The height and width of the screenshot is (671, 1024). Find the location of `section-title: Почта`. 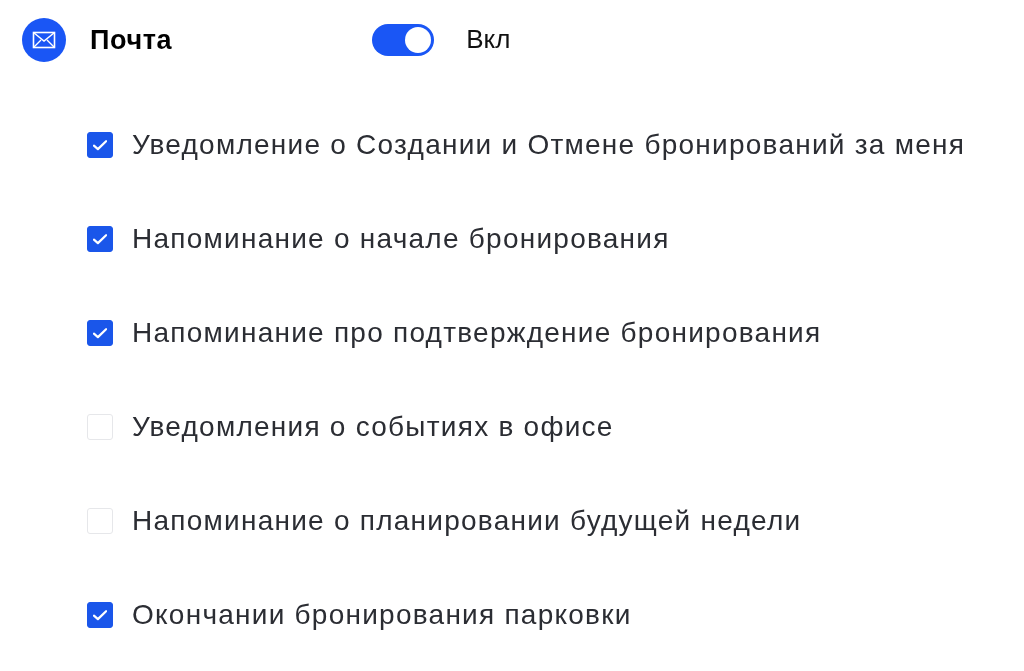

section-title: Почта is located at coordinates (131, 40).